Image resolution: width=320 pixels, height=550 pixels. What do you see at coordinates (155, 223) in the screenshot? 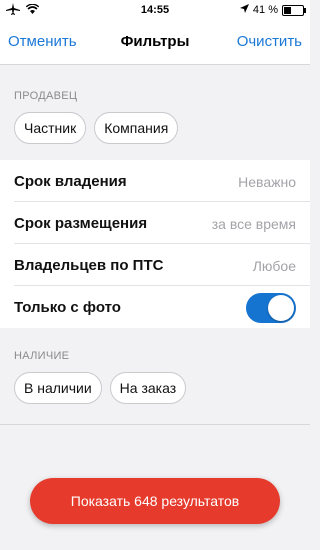
I see `row-listing-period: Срок размещения за все время` at bounding box center [155, 223].